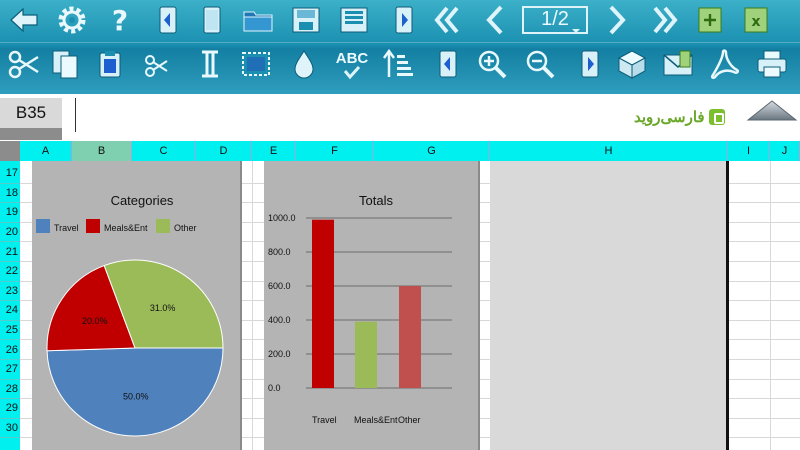 This screenshot has width=800, height=450. I want to click on excel-icon: x, so click(756, 20).